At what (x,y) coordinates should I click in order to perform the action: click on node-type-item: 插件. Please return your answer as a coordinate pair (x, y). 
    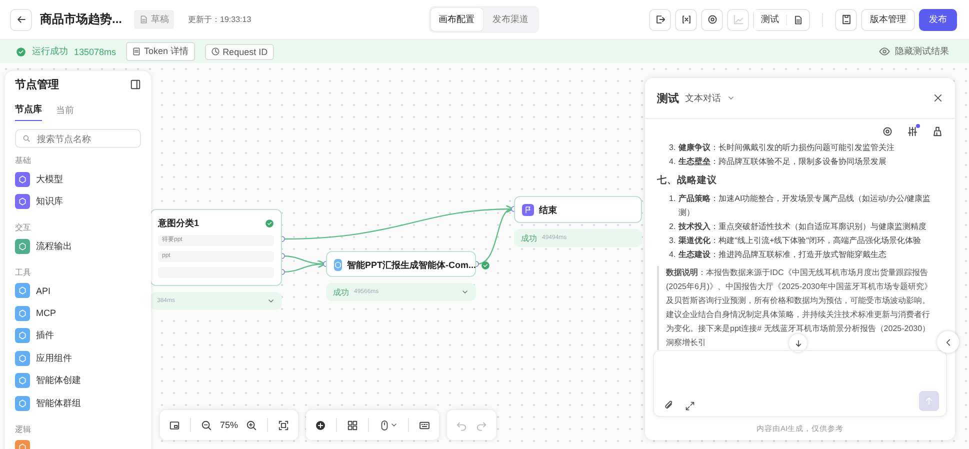
    Looking at the image, I should click on (45, 335).